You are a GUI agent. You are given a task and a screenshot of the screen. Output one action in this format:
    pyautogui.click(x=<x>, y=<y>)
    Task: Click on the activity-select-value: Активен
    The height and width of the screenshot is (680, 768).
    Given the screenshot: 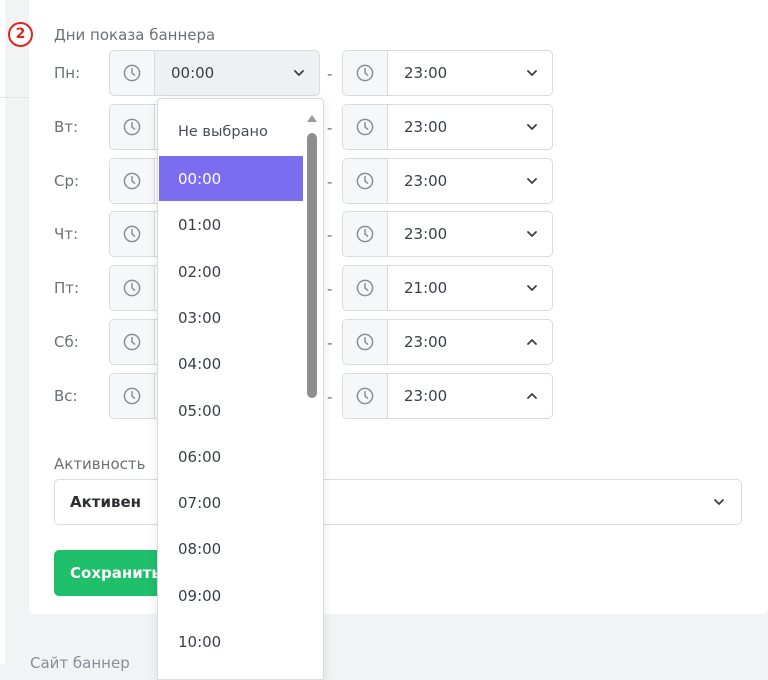 What is the action you would take?
    pyautogui.click(x=106, y=502)
    